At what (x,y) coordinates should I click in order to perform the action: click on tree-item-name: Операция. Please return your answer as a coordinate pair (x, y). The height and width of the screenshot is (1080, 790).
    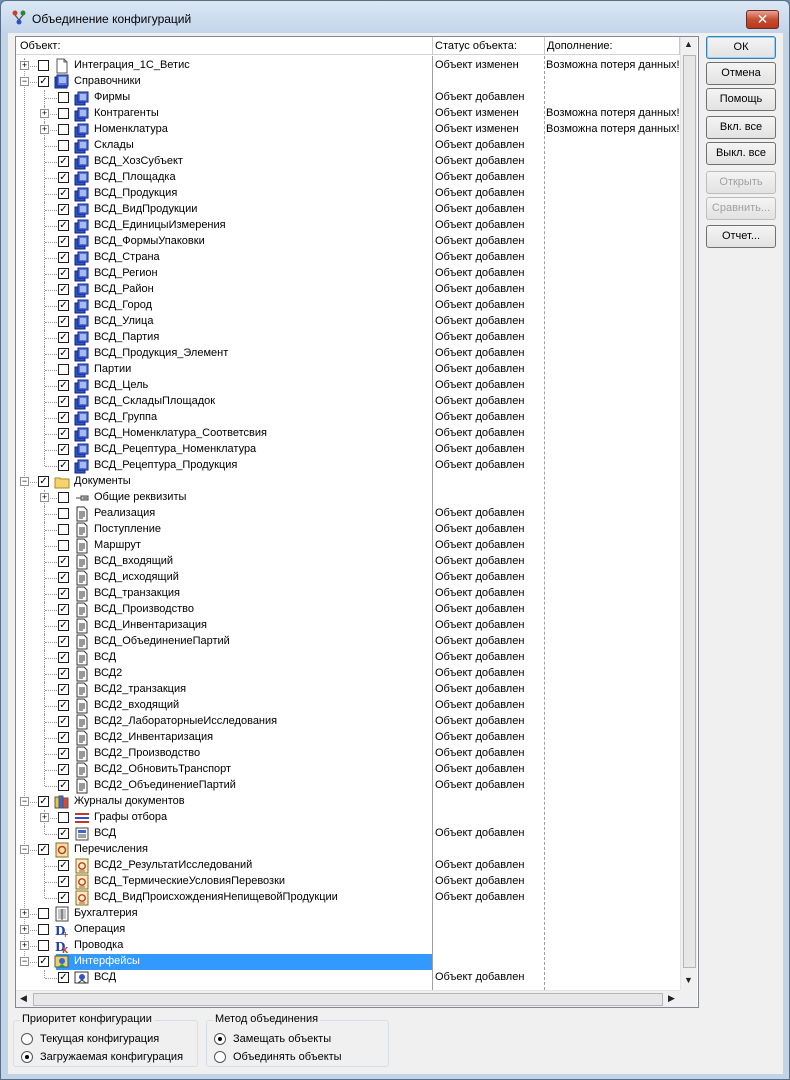
    Looking at the image, I should click on (99, 929).